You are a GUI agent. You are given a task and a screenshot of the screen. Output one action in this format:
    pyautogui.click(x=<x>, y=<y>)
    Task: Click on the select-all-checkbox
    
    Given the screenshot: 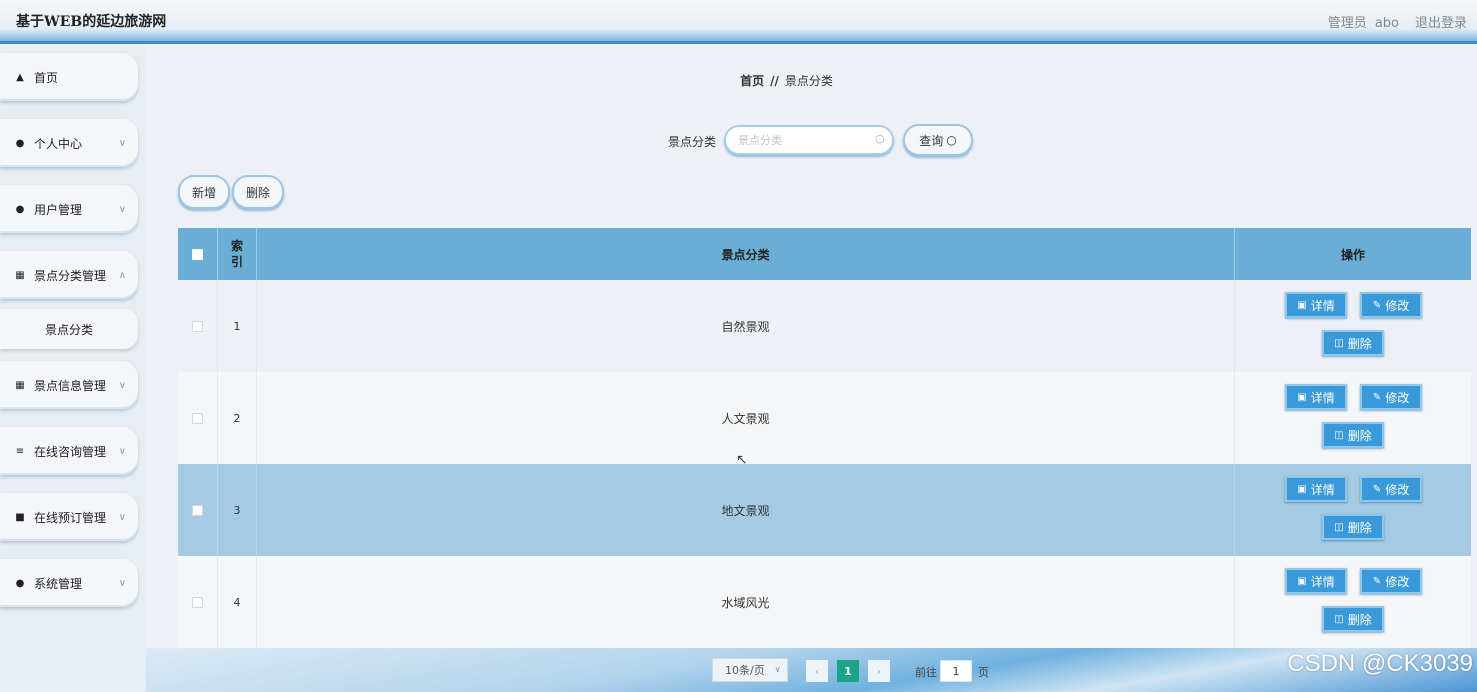 What is the action you would take?
    pyautogui.click(x=197, y=254)
    